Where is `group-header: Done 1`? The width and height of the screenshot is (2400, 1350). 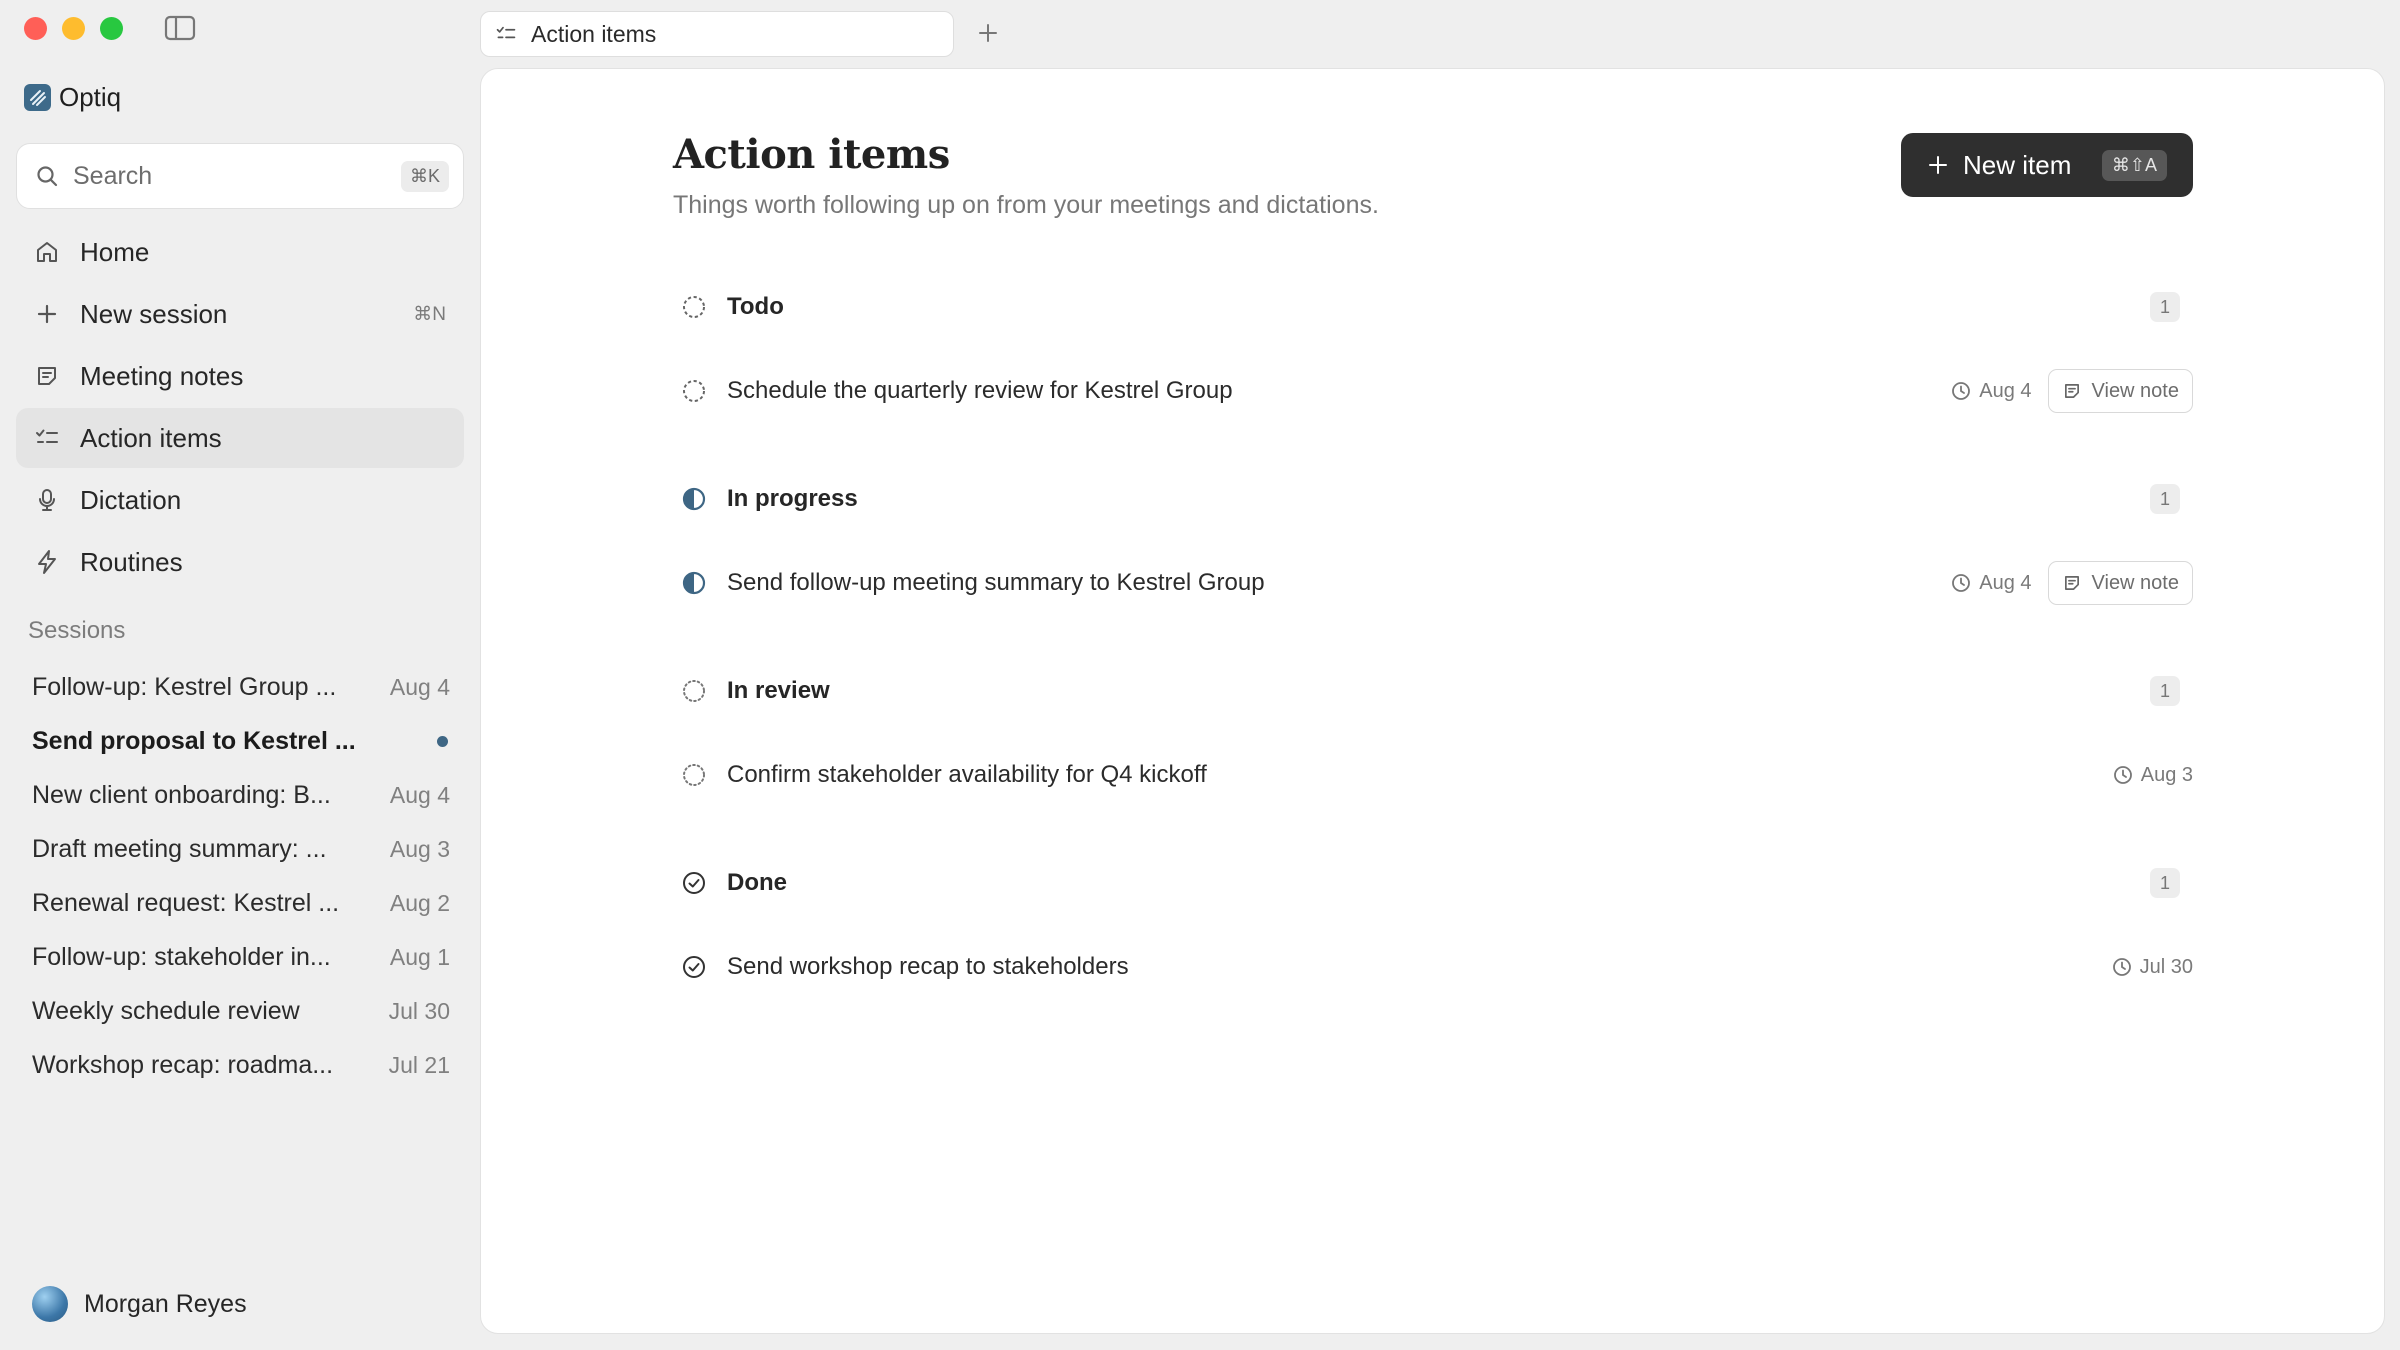
group-header: Done 1 is located at coordinates (1433, 883).